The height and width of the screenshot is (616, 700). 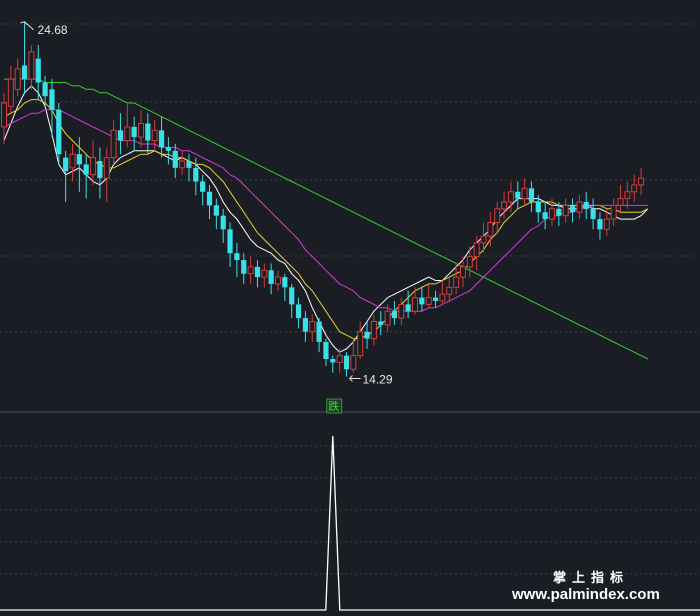 What do you see at coordinates (53, 30) in the screenshot?
I see `high-price-label: 24.68` at bounding box center [53, 30].